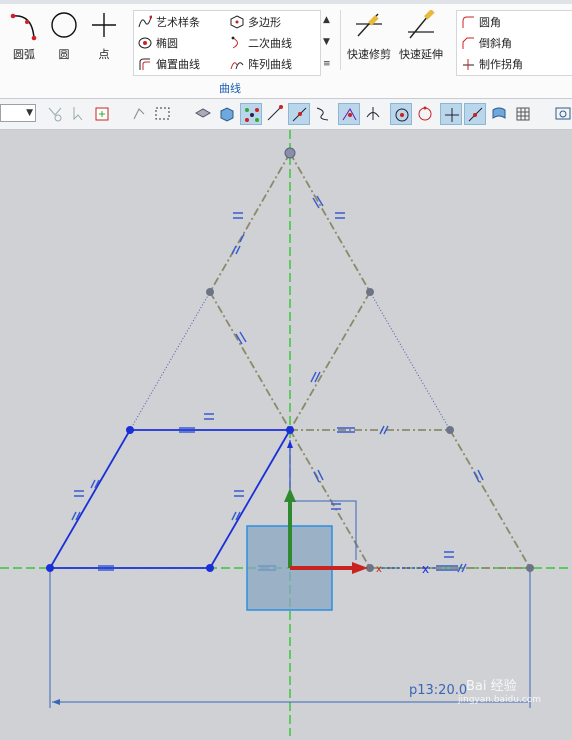  I want to click on circle-icon, so click(64, 25).